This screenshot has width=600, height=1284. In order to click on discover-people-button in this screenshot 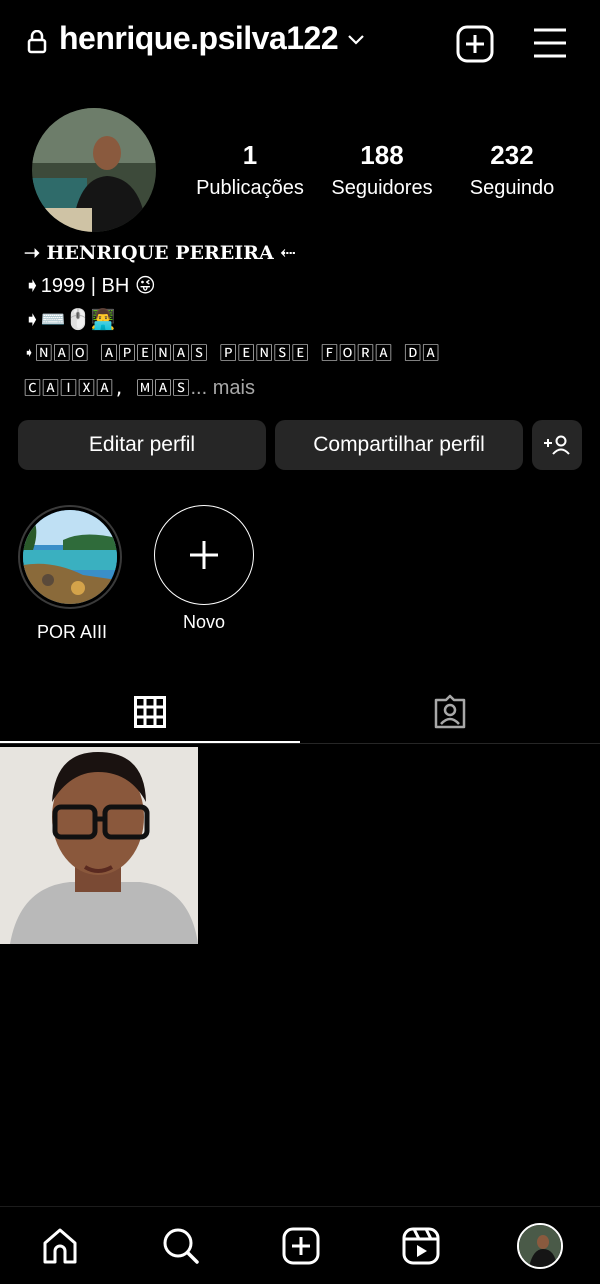, I will do `click(557, 445)`.